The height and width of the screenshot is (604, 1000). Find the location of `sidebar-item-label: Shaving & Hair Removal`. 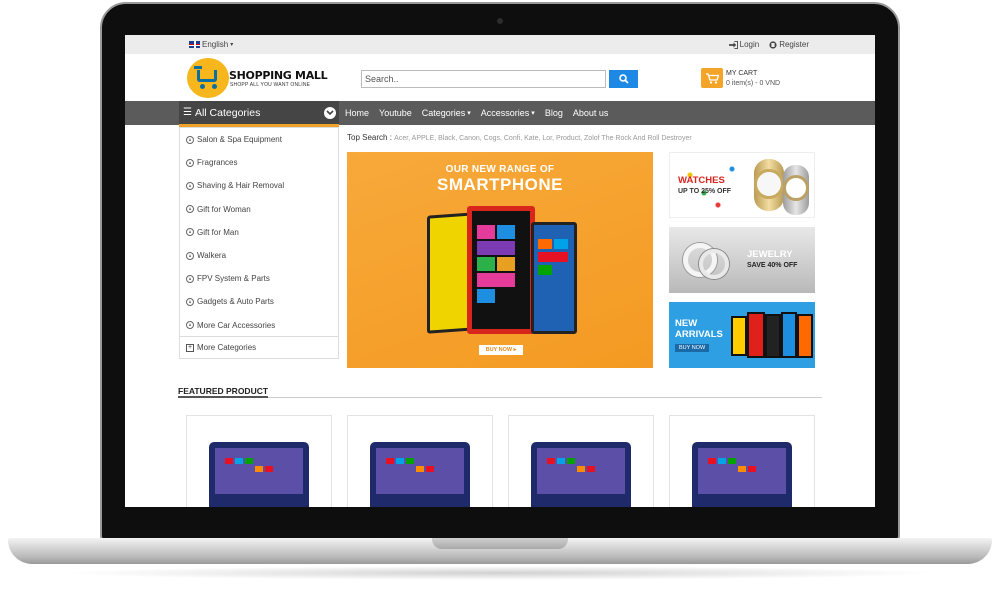

sidebar-item-label: Shaving & Hair Removal is located at coordinates (241, 186).